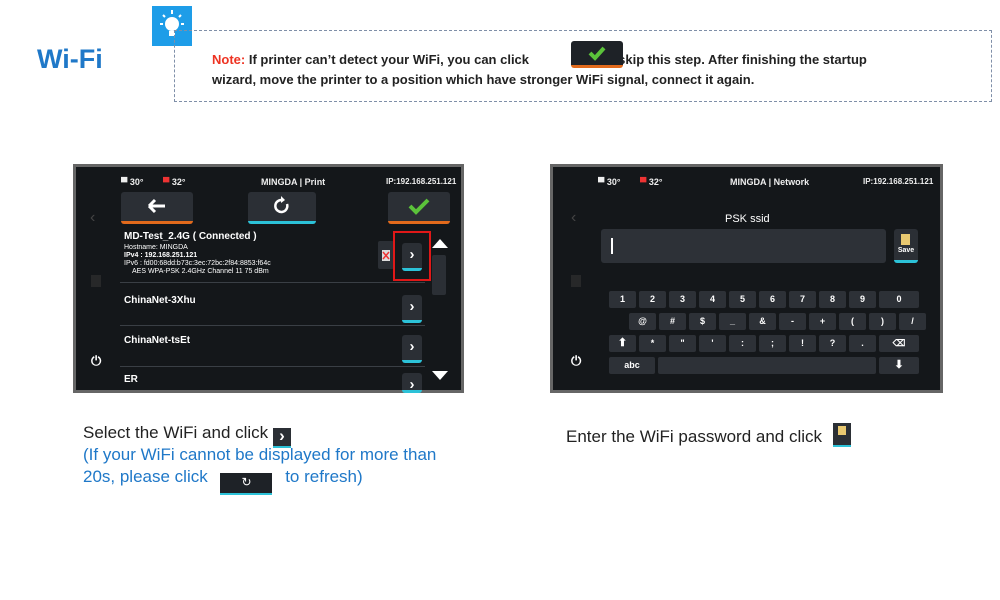 This screenshot has height=600, width=1000. Describe the element at coordinates (622, 299) in the screenshot. I see `key-1: 1` at that location.